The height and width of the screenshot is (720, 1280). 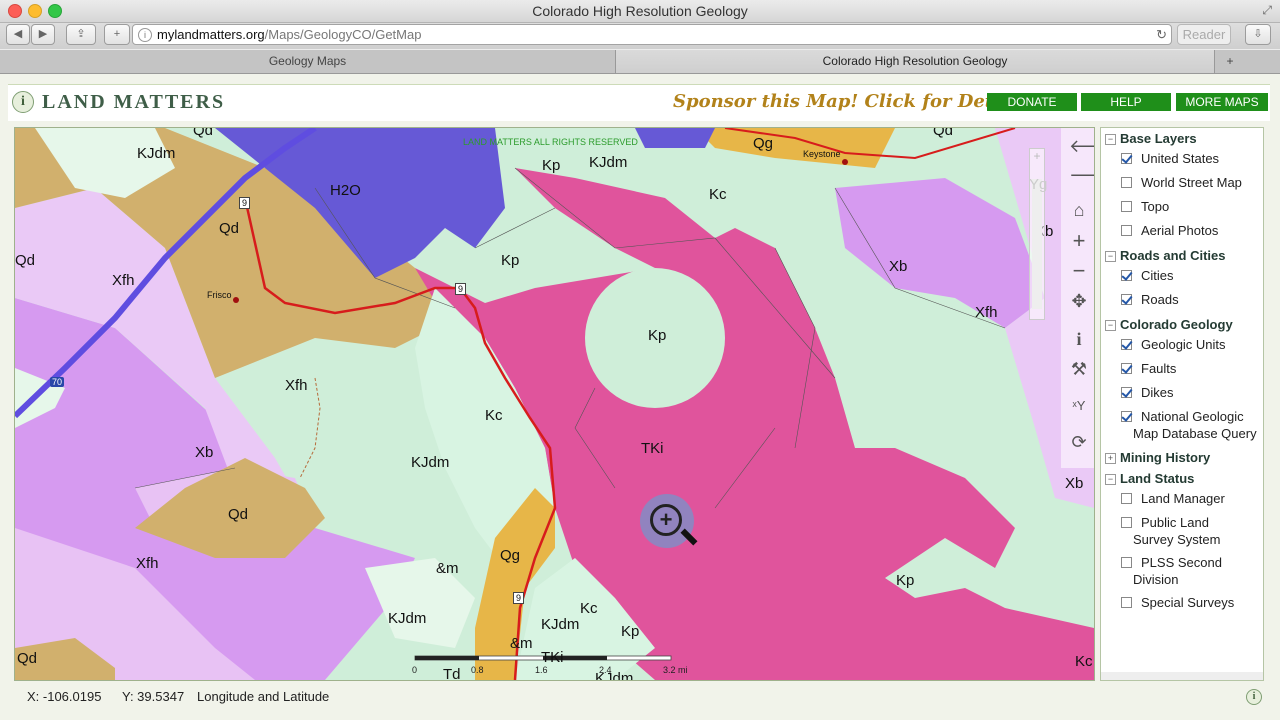 I want to click on refresh-icon: ⟳, so click(x=1079, y=442).